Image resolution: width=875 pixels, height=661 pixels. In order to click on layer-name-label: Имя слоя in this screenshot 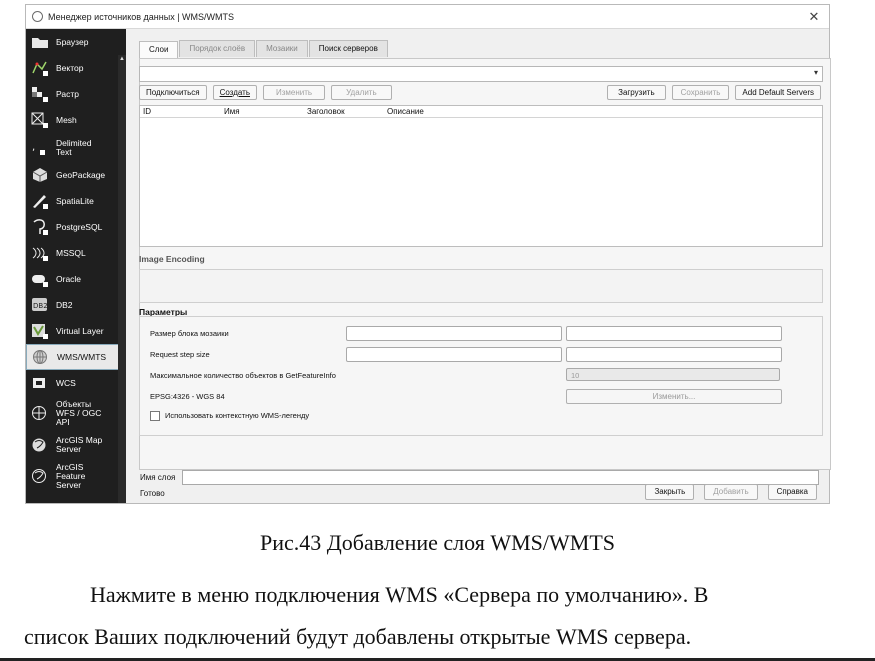, I will do `click(158, 477)`.